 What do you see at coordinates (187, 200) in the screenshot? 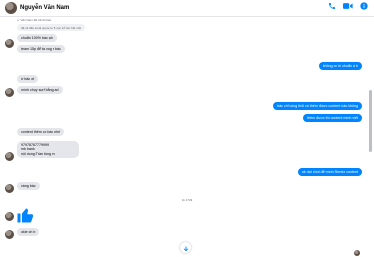
I see `timestamp-divider: 11 1734` at bounding box center [187, 200].